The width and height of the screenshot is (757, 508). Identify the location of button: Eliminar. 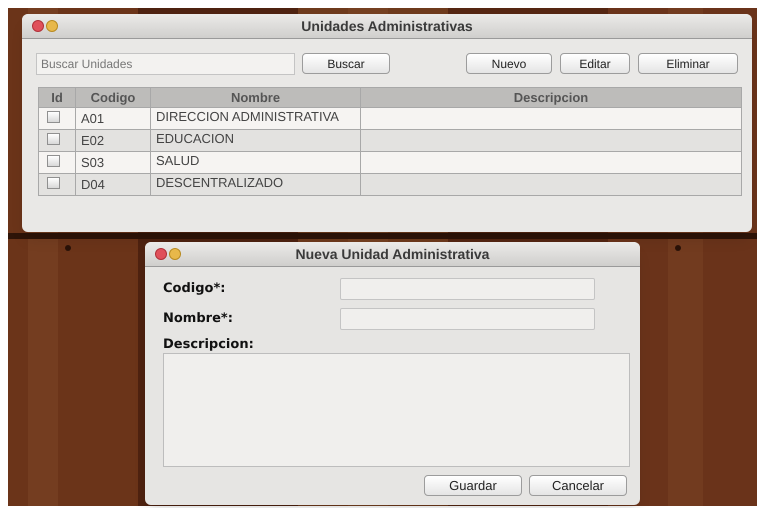
(688, 63).